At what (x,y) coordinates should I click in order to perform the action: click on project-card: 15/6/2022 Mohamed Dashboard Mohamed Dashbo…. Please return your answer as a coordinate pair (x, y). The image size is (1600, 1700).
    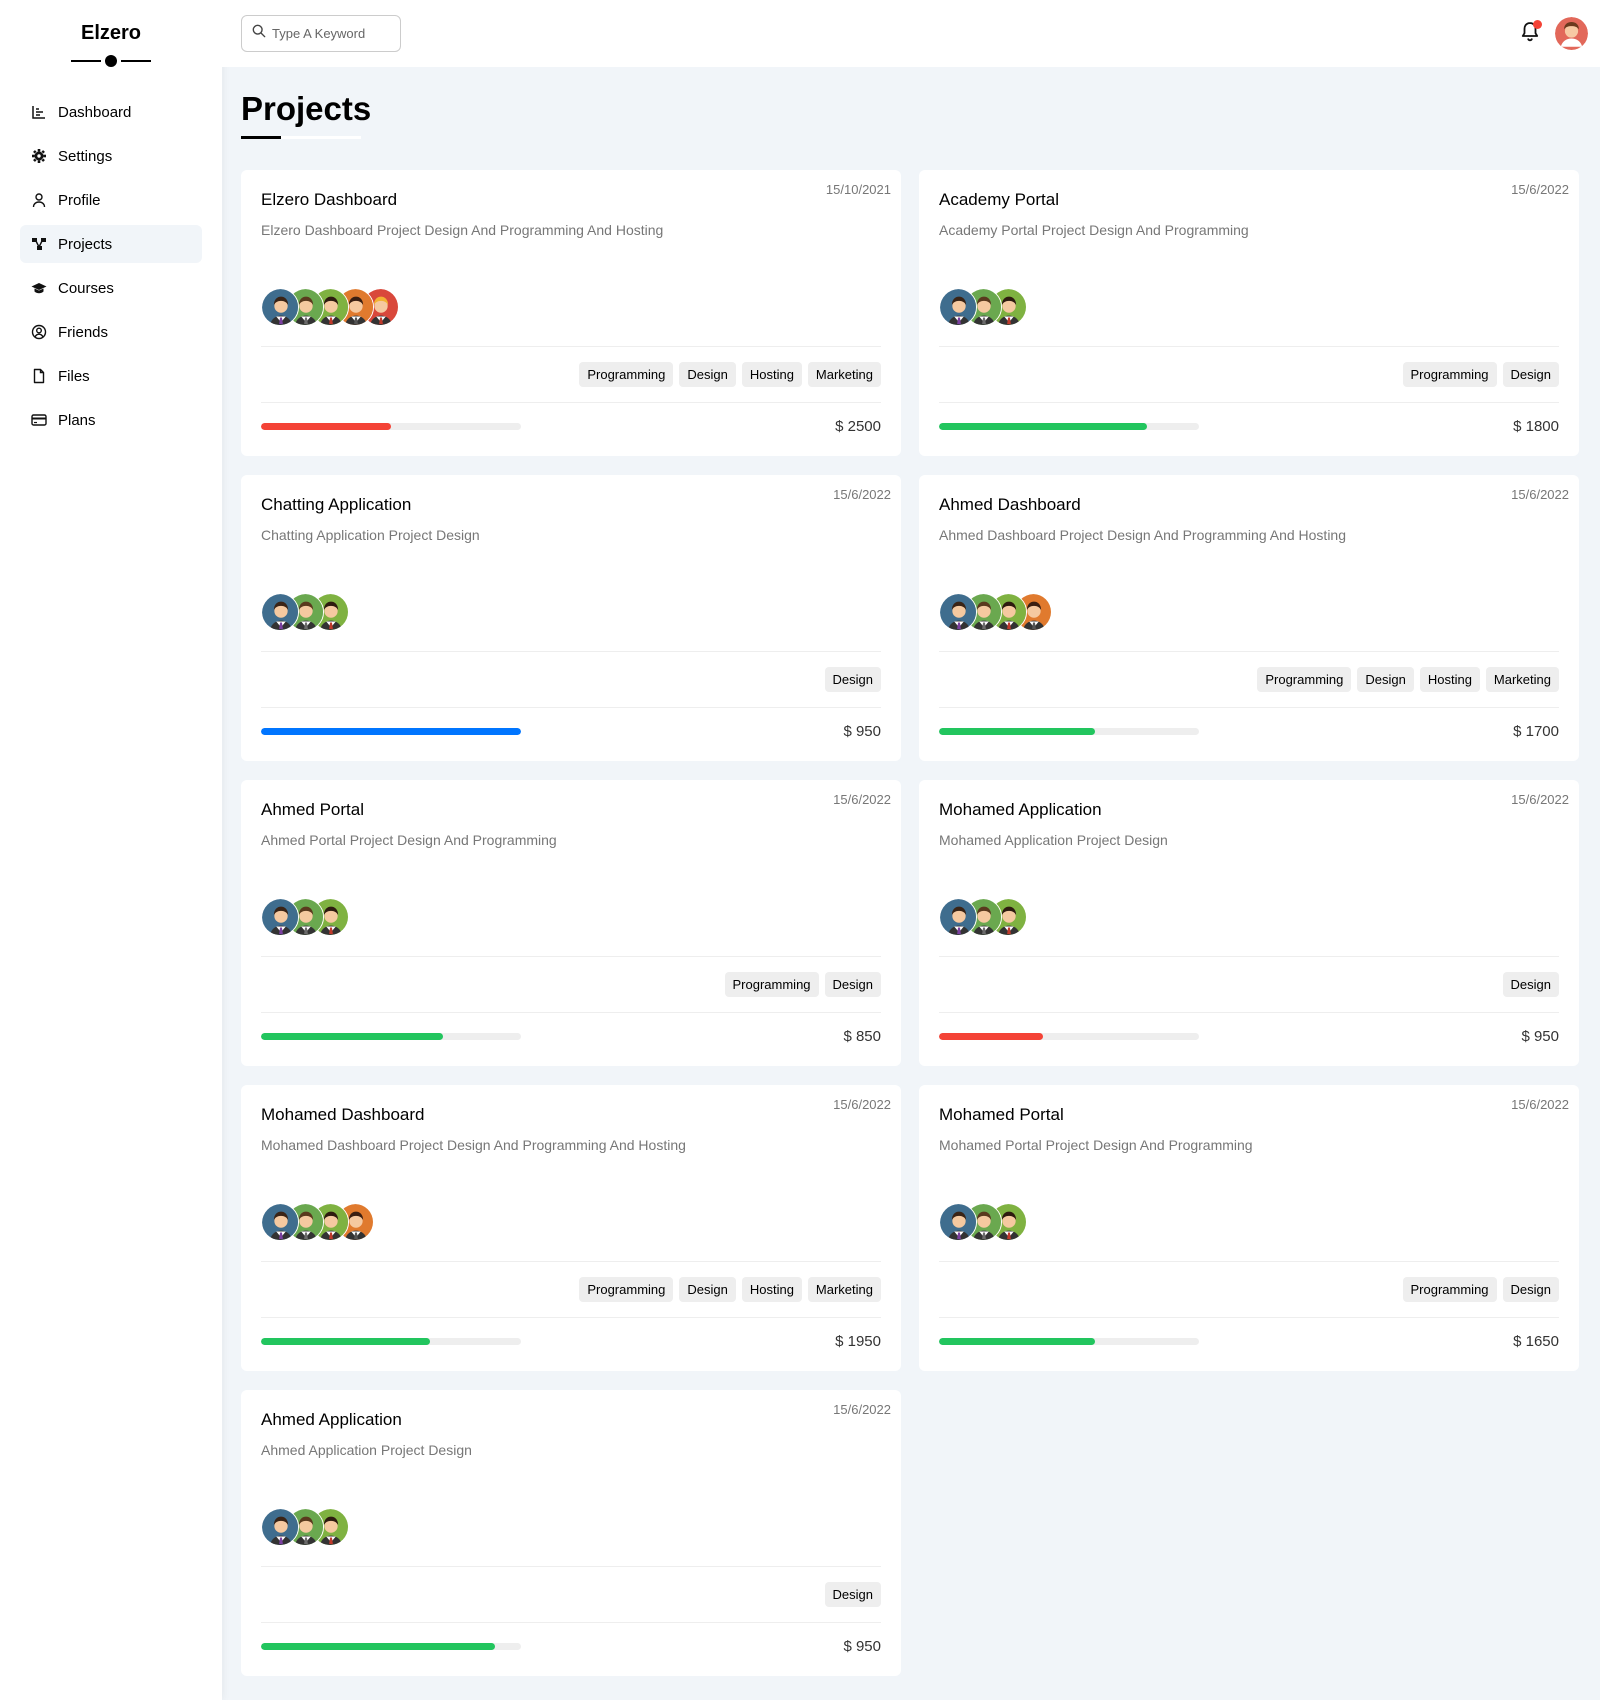
    Looking at the image, I should click on (571, 1228).